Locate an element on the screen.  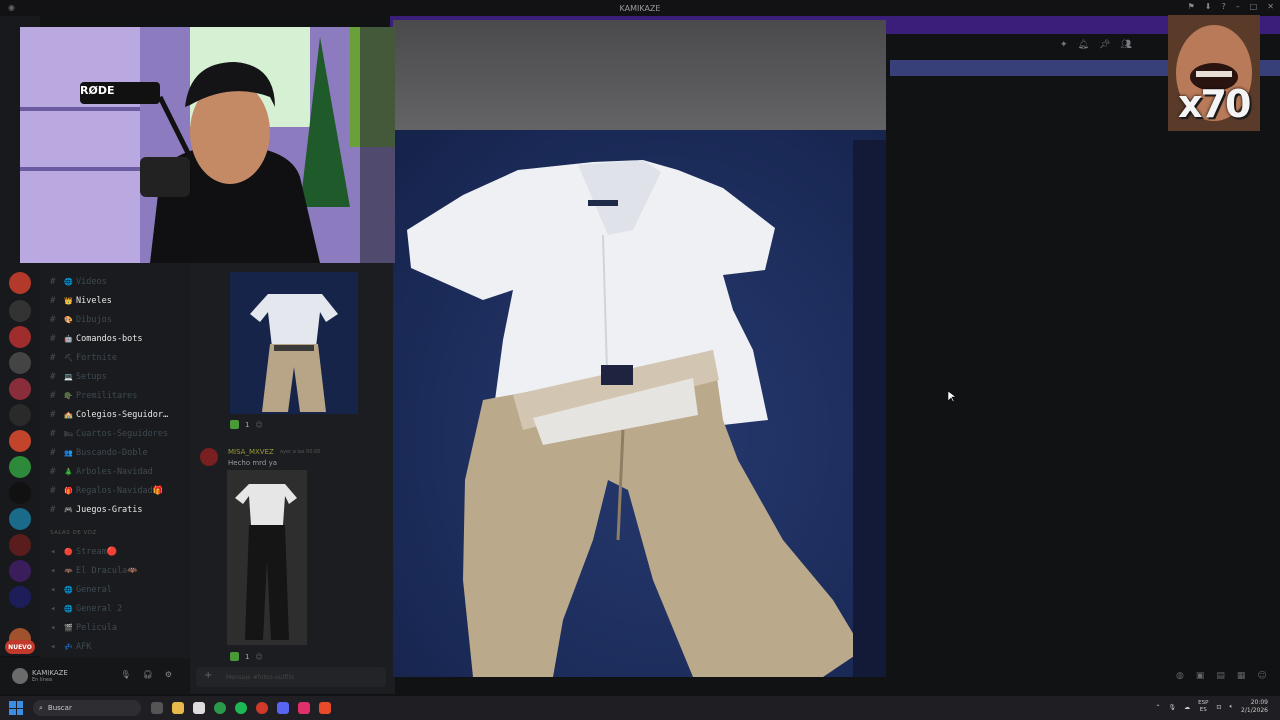
gif-icon: ◍ is located at coordinates (1180, 676).